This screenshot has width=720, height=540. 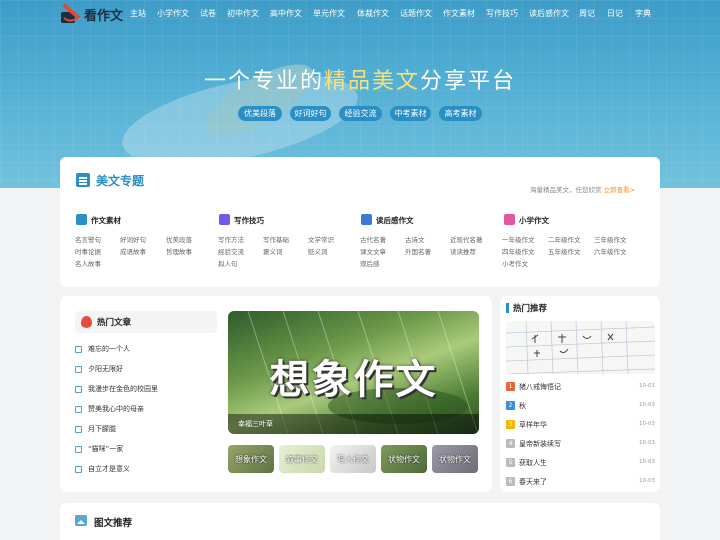 I want to click on article-title: 自立才是意义, so click(x=109, y=469).